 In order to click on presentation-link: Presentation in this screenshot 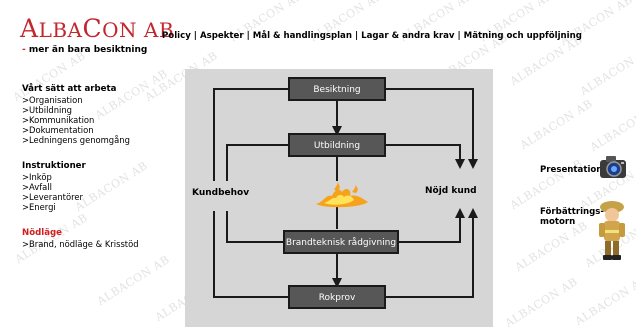, I will do `click(571, 170)`.